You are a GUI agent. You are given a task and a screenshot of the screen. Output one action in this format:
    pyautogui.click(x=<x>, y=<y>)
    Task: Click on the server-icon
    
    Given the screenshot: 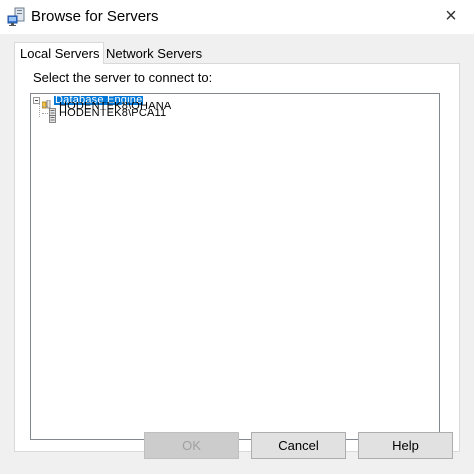 What is the action you would take?
    pyautogui.click(x=52, y=116)
    